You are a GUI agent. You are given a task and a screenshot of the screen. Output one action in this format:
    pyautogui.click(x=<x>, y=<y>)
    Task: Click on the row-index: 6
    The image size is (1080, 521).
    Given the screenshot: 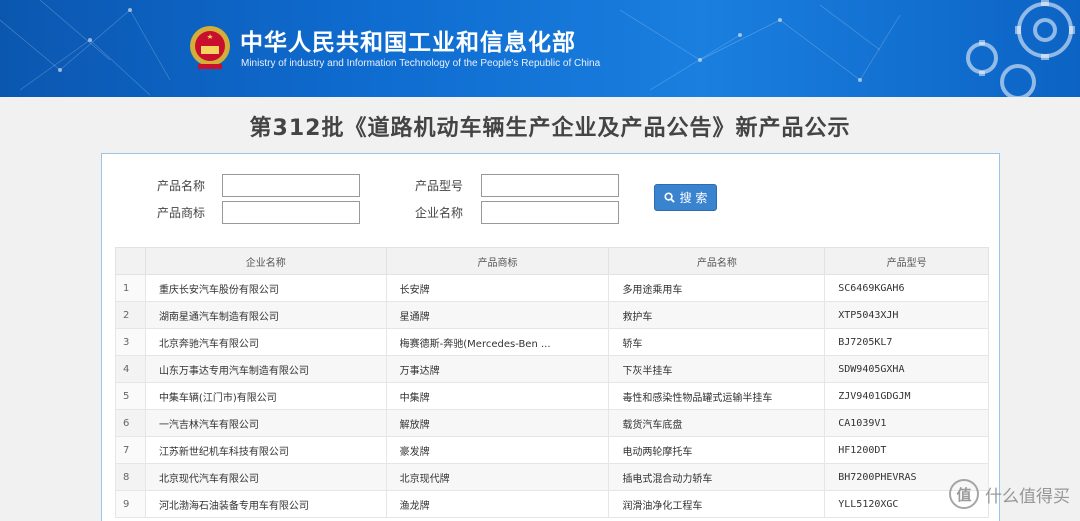 What is the action you would take?
    pyautogui.click(x=130, y=423)
    